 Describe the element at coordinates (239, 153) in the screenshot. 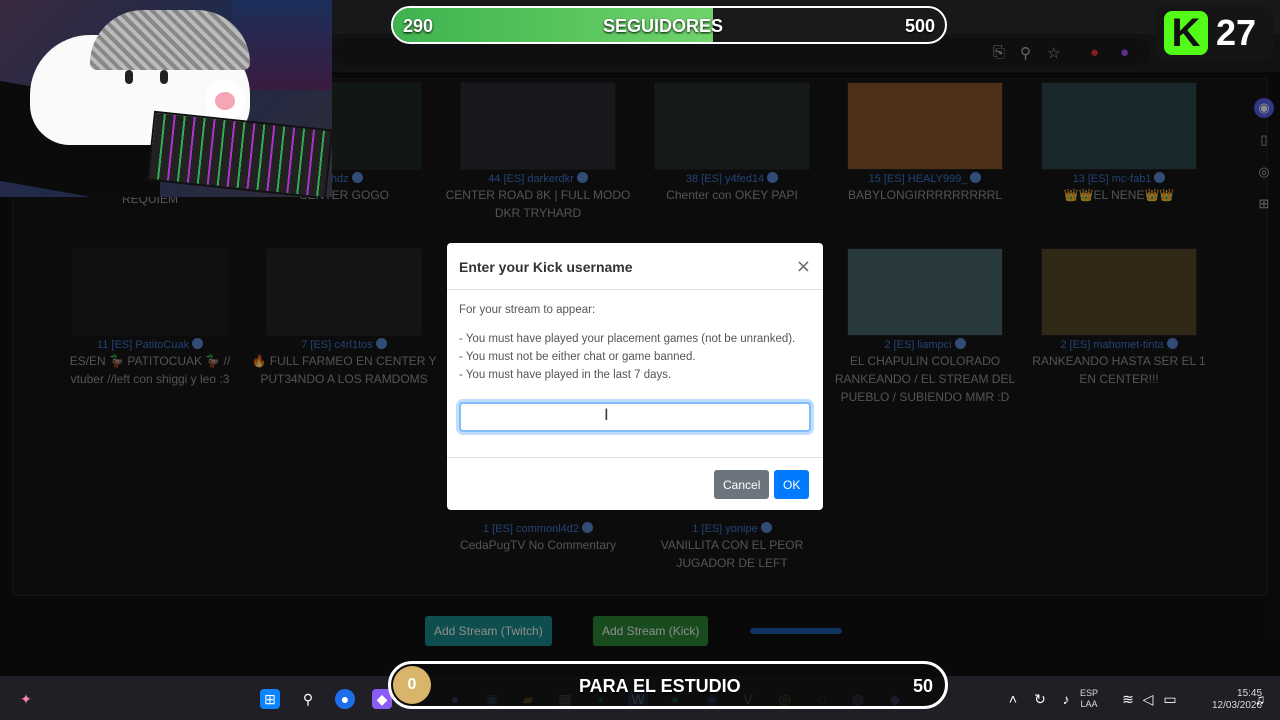

I see `keyboard-graphic` at that location.